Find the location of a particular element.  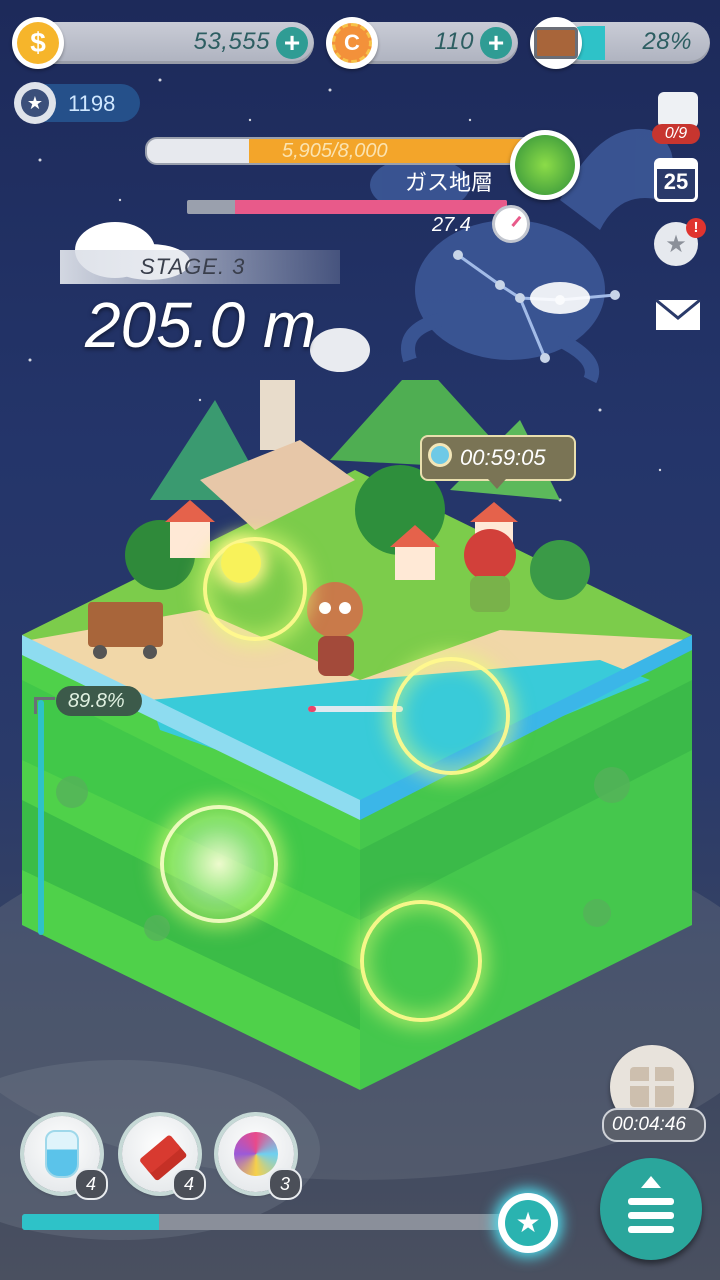

layer-progress-bar: 5,905/8,000 is located at coordinates (342, 151).